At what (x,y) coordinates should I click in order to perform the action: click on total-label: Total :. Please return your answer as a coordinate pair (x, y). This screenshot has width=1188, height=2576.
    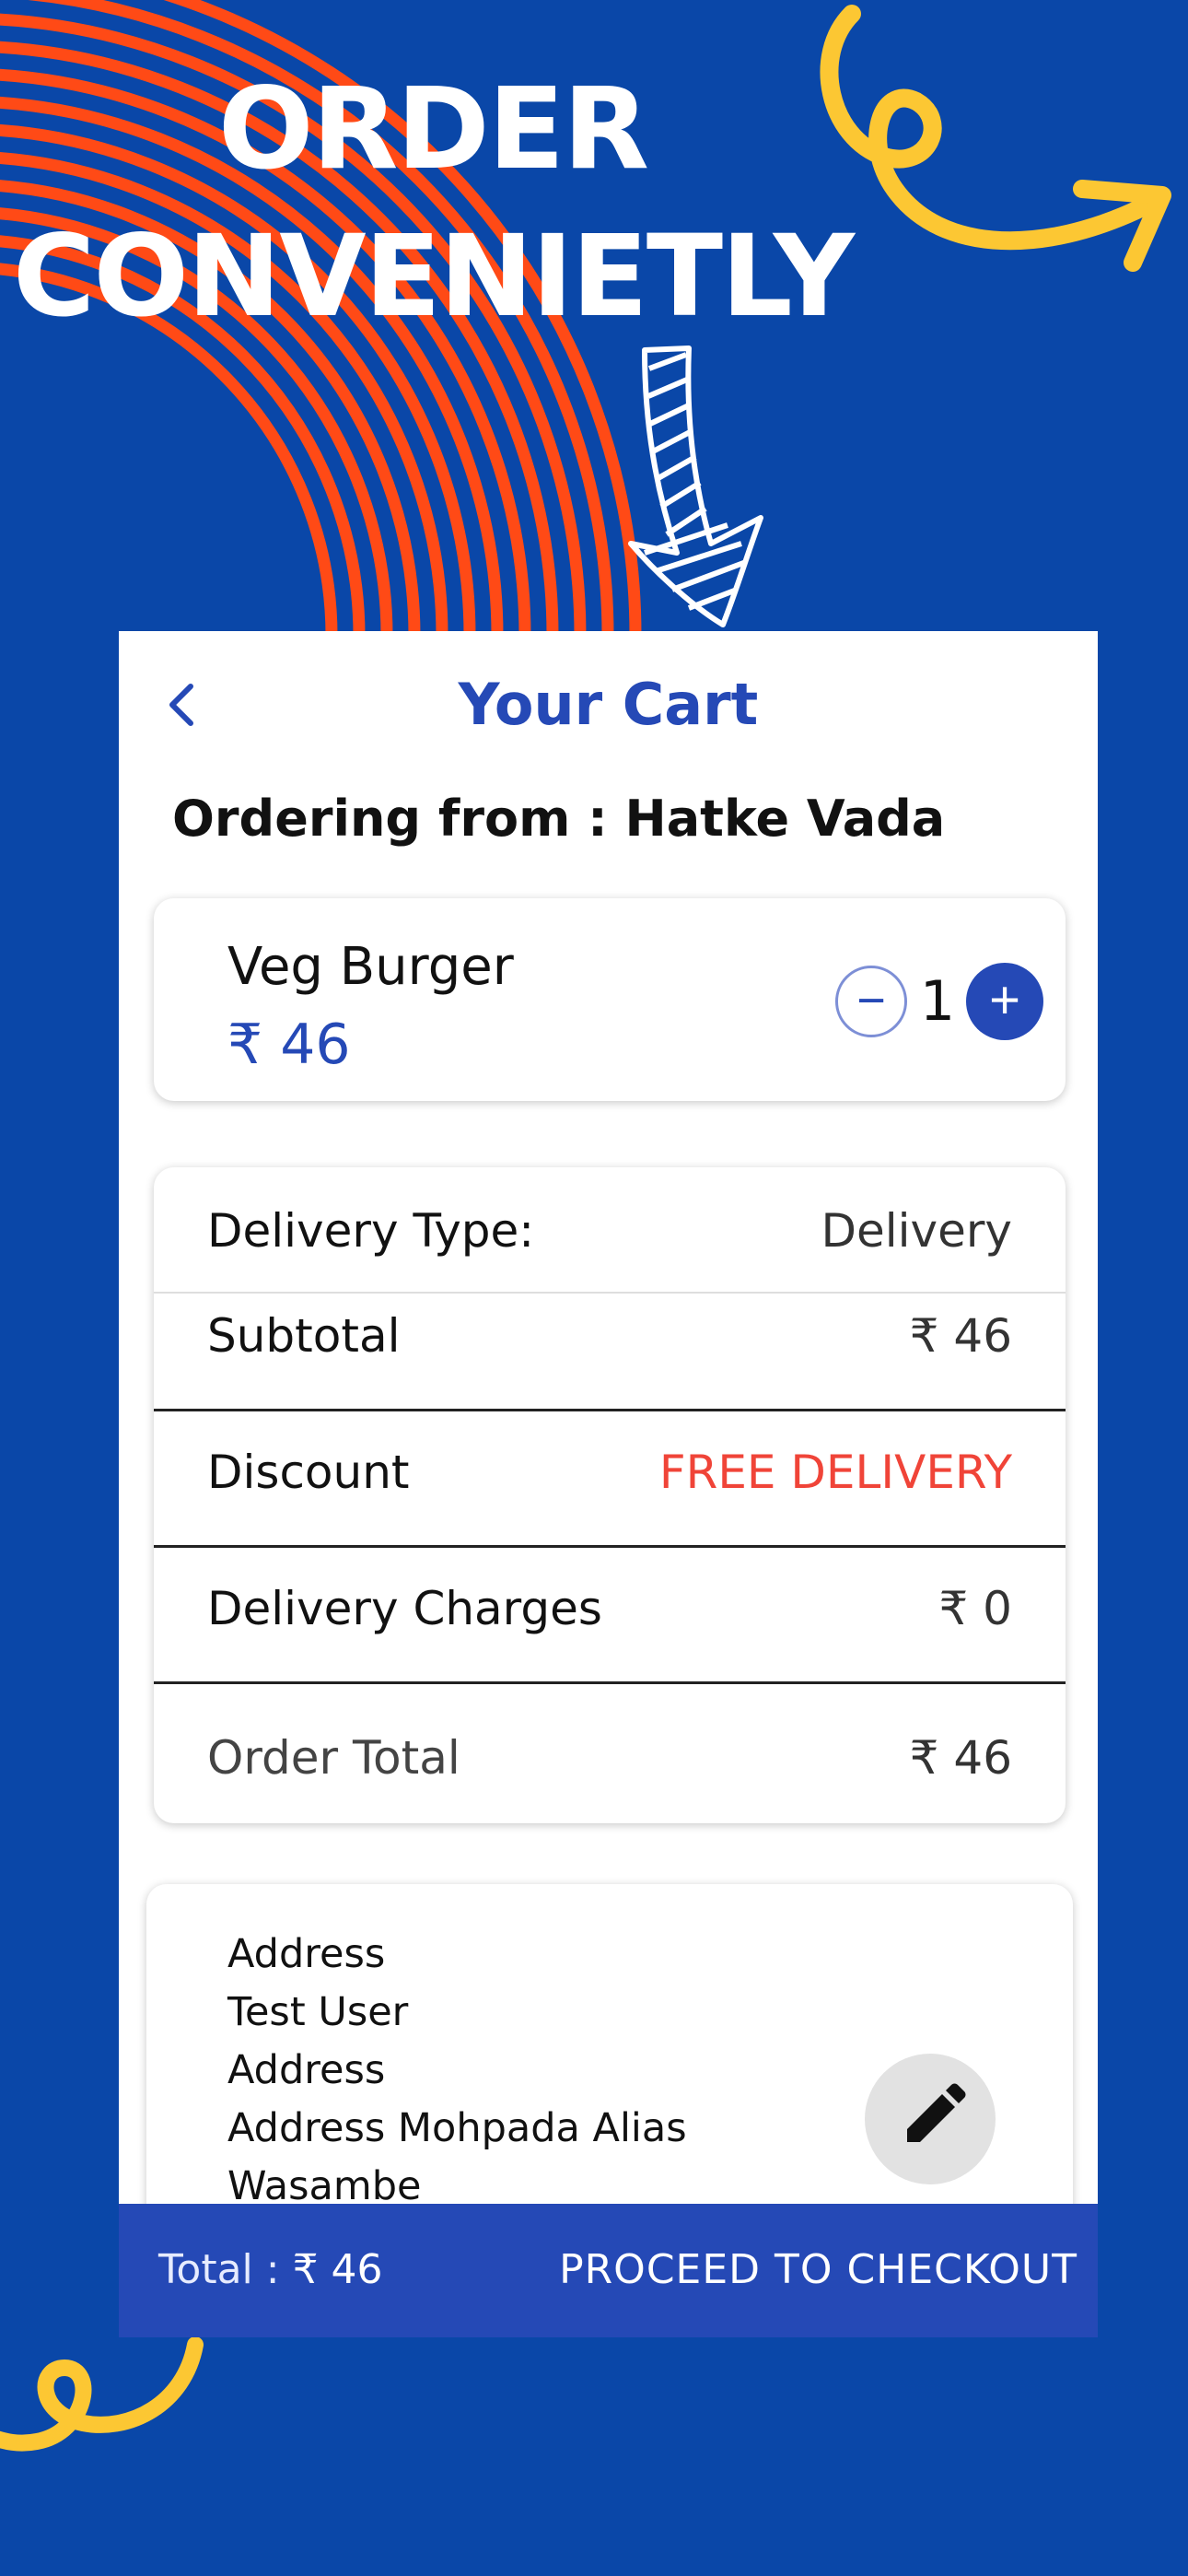
    Looking at the image, I should click on (225, 2269).